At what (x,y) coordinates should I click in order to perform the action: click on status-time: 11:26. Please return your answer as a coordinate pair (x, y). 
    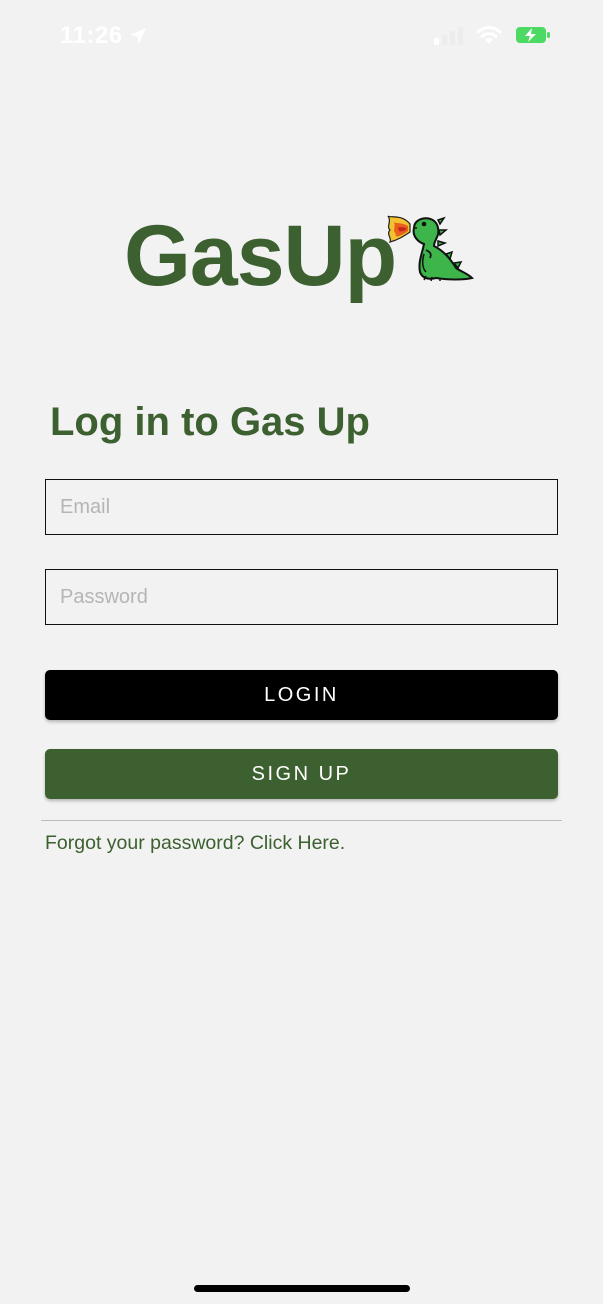
    Looking at the image, I should click on (91, 35).